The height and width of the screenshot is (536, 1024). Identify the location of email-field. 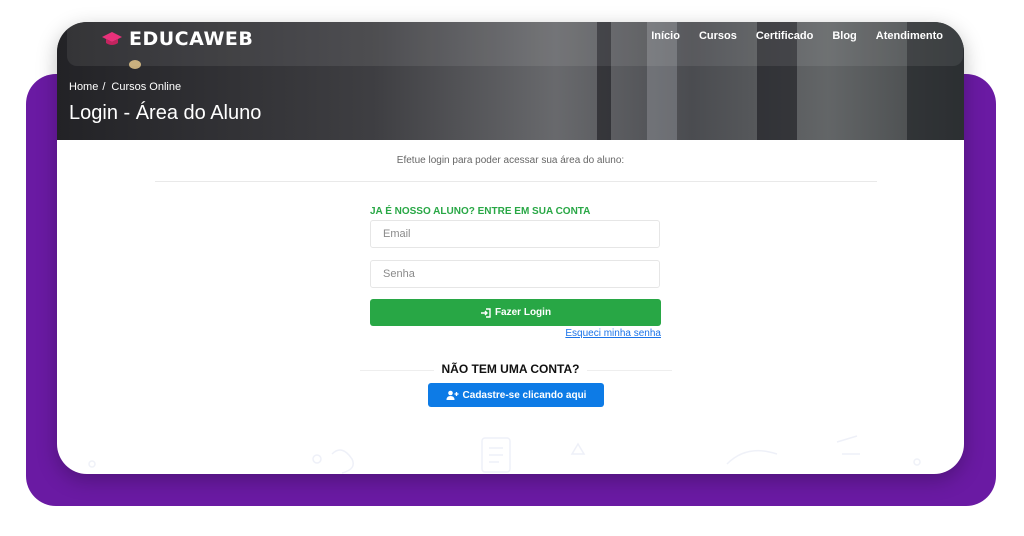
(515, 234).